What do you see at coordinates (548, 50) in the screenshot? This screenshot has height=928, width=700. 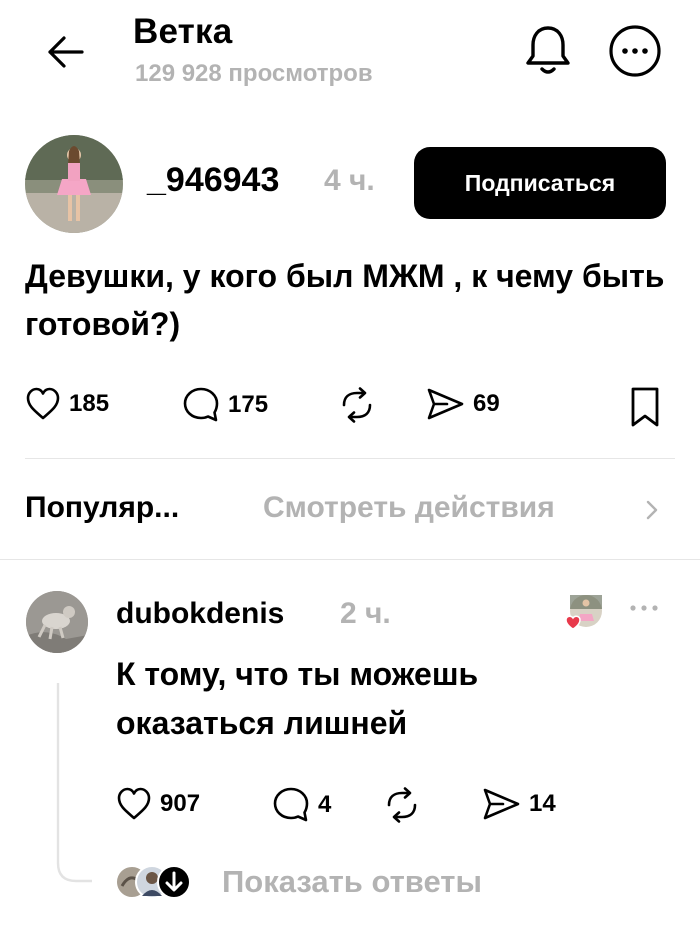 I see `bell-icon` at bounding box center [548, 50].